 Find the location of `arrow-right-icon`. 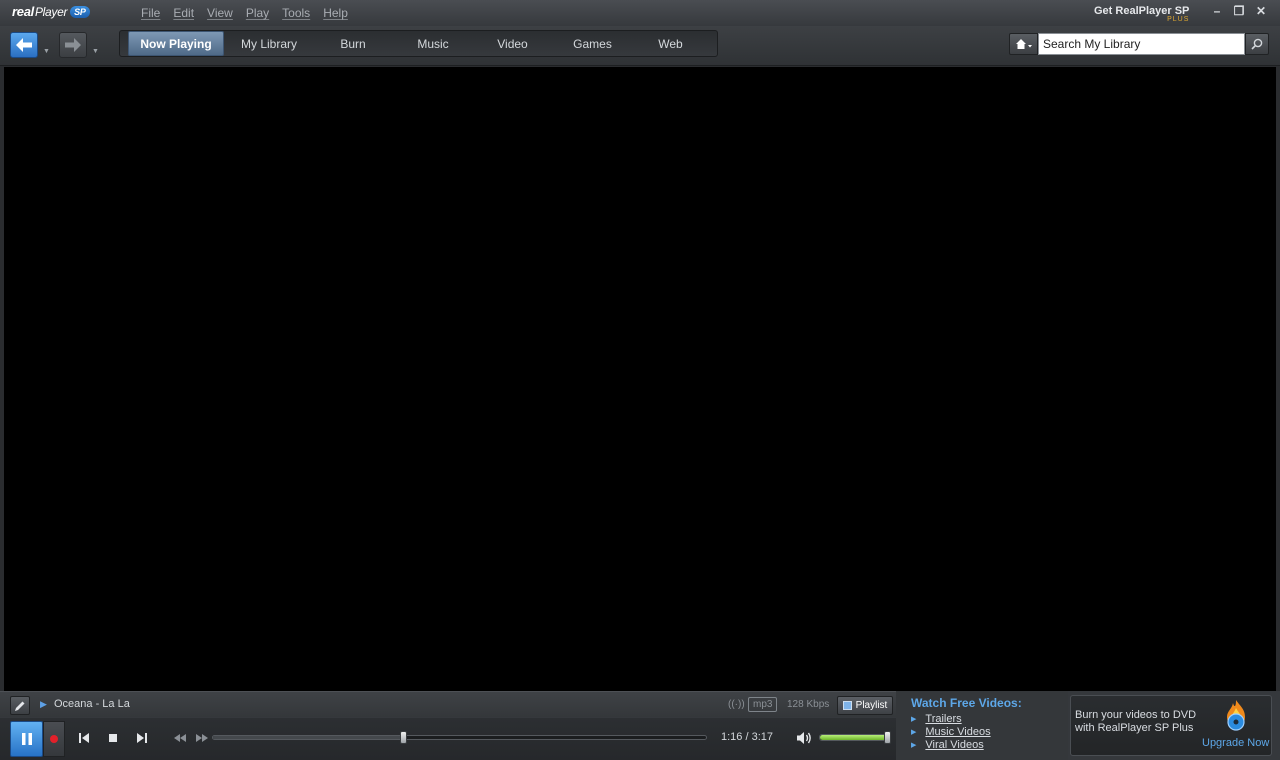

arrow-right-icon is located at coordinates (73, 45).